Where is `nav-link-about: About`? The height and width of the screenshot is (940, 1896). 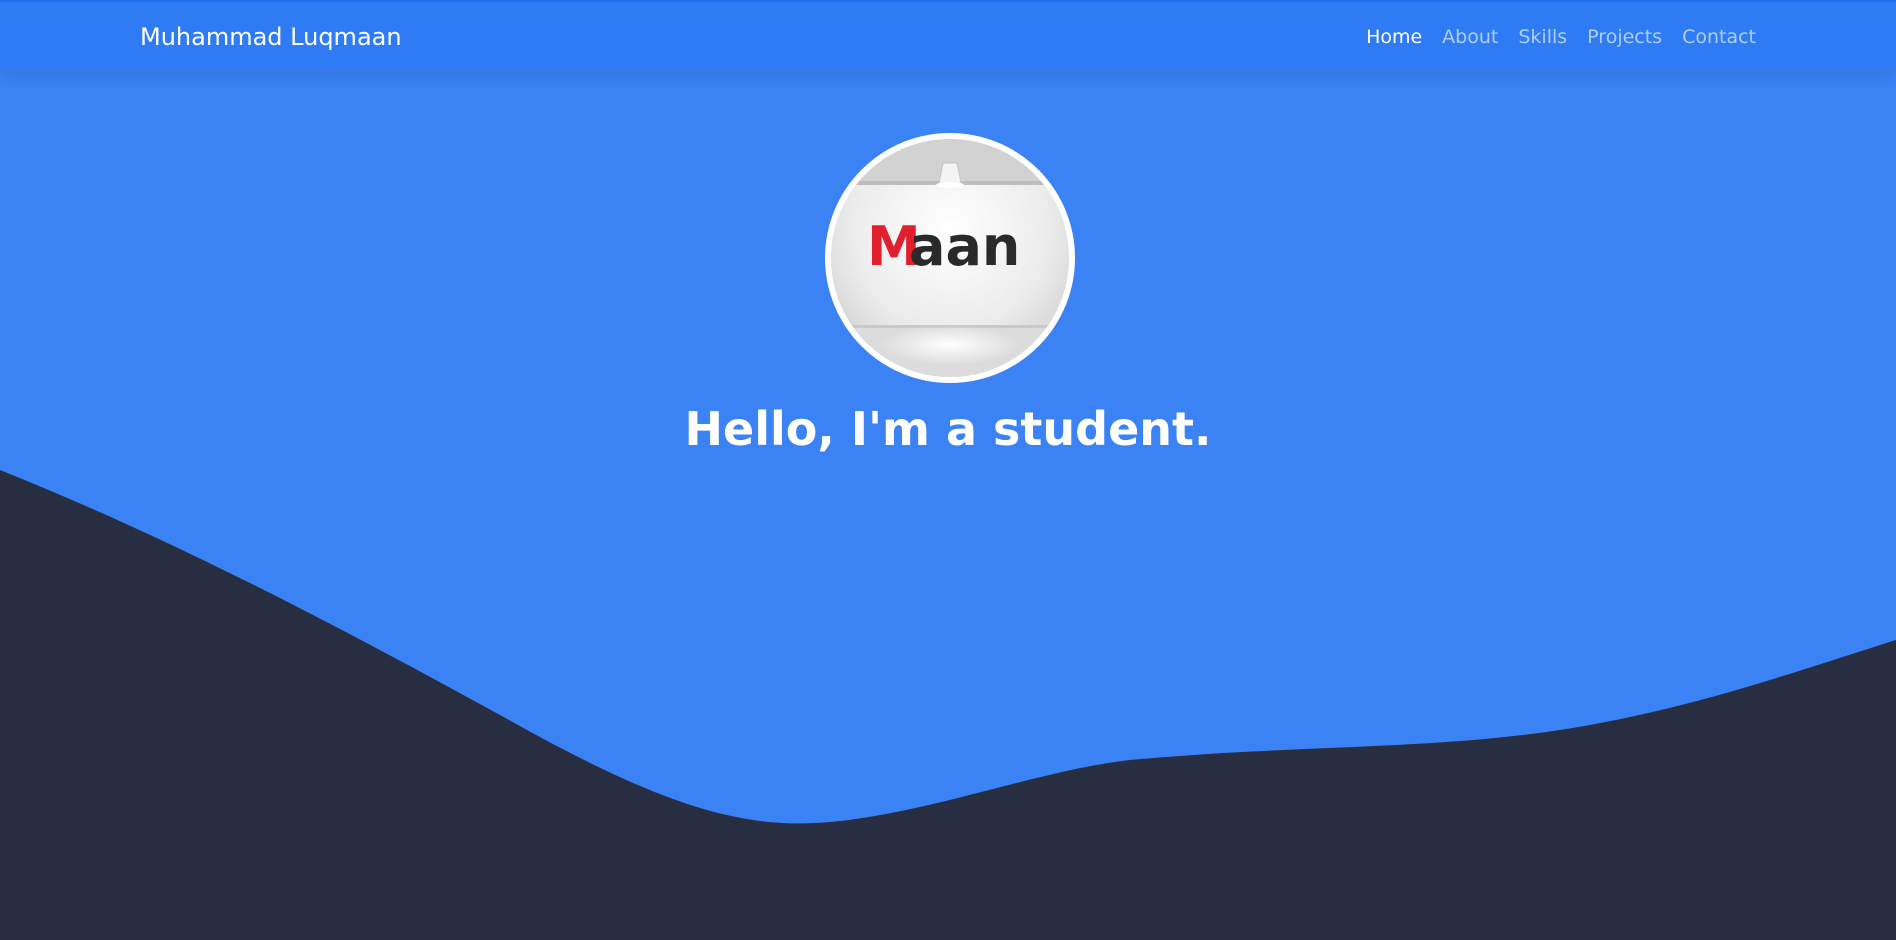
nav-link-about: About is located at coordinates (1470, 37).